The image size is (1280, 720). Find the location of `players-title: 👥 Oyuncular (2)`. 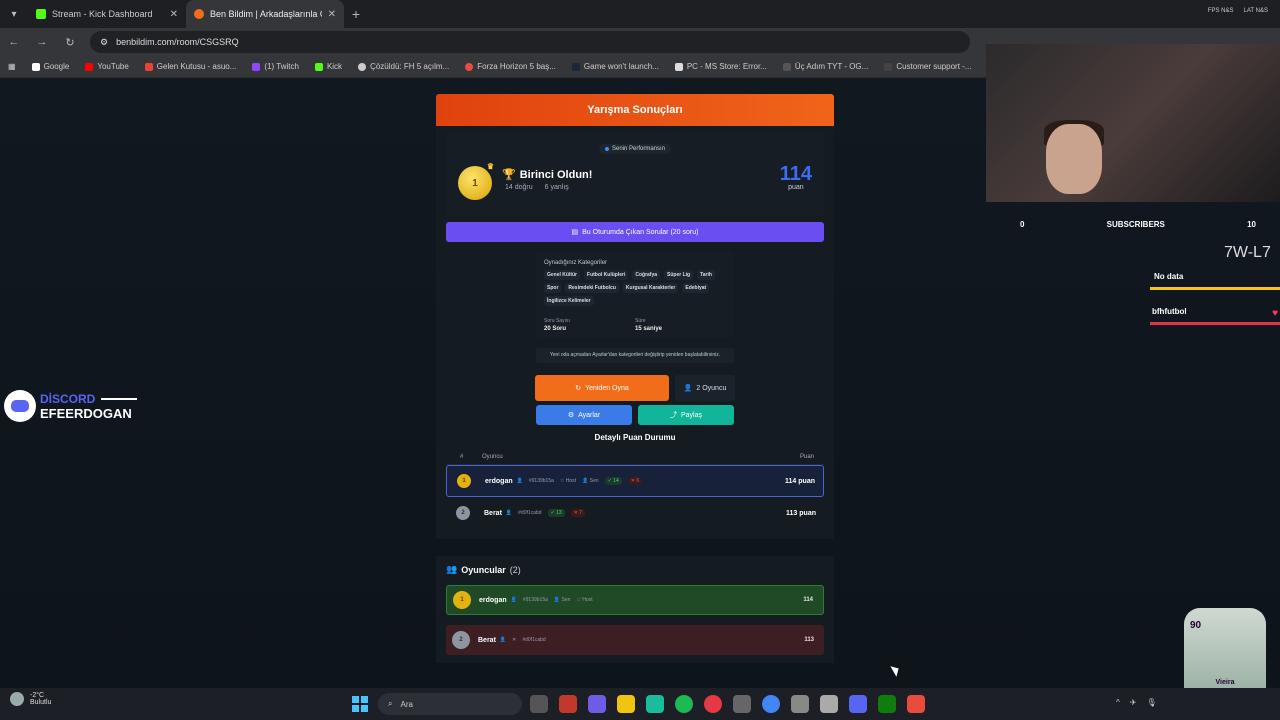

players-title: 👥 Oyuncular (2) is located at coordinates (635, 569).